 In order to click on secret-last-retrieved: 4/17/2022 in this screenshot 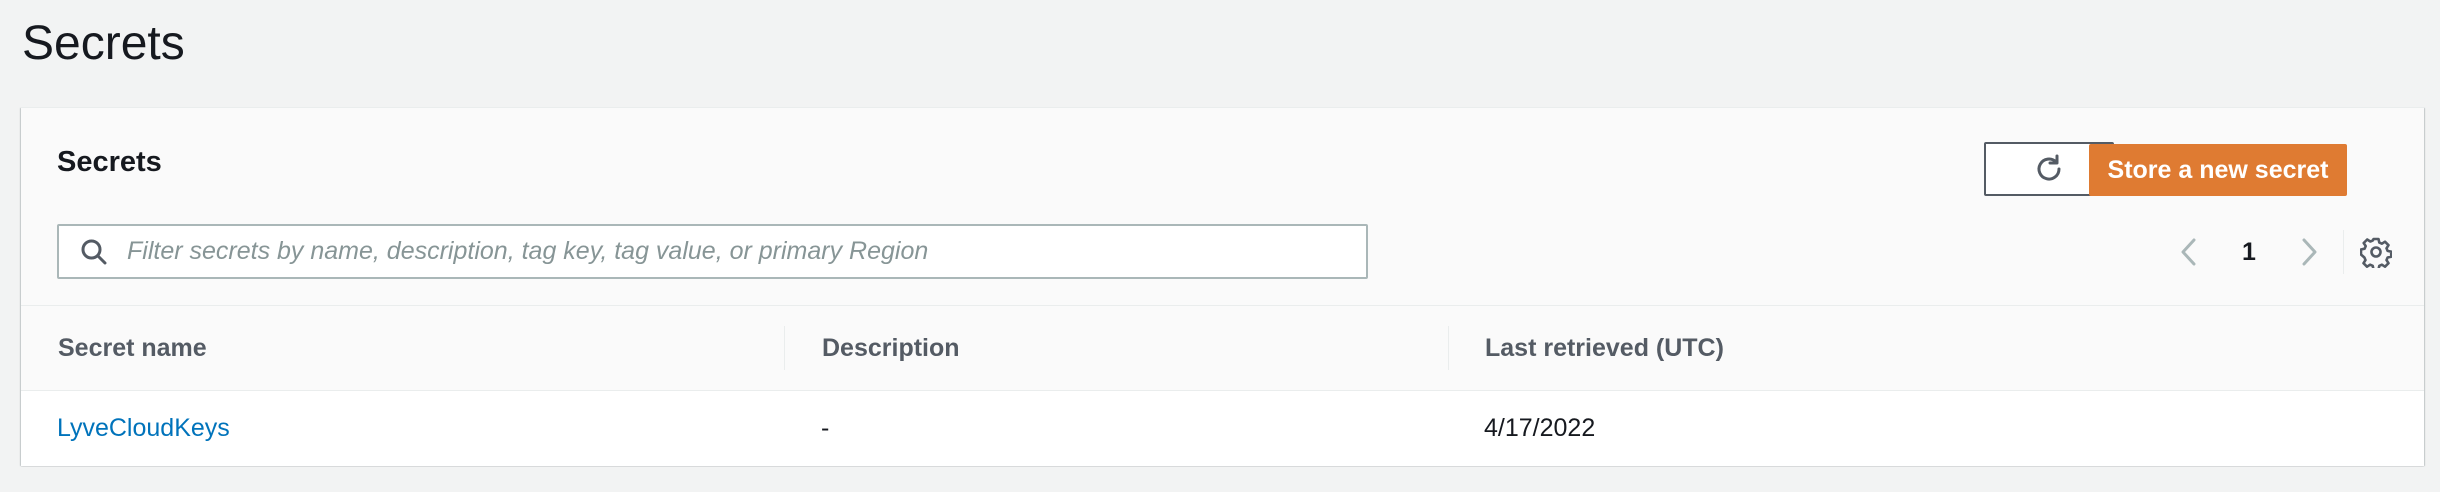, I will do `click(1540, 428)`.